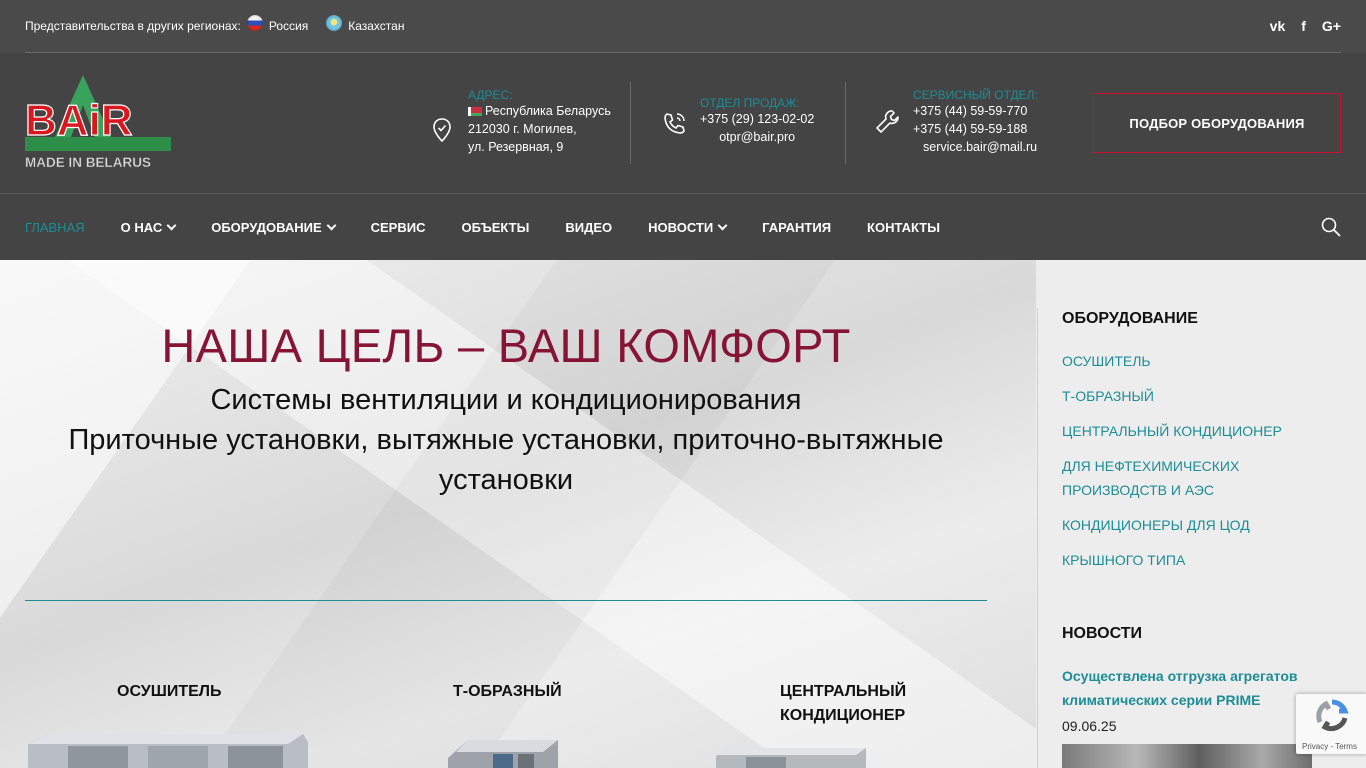 The image size is (1366, 768). What do you see at coordinates (1106, 361) in the screenshot?
I see `sidebar-link-dehumidifier: ОСУШИТЕЛЬ` at bounding box center [1106, 361].